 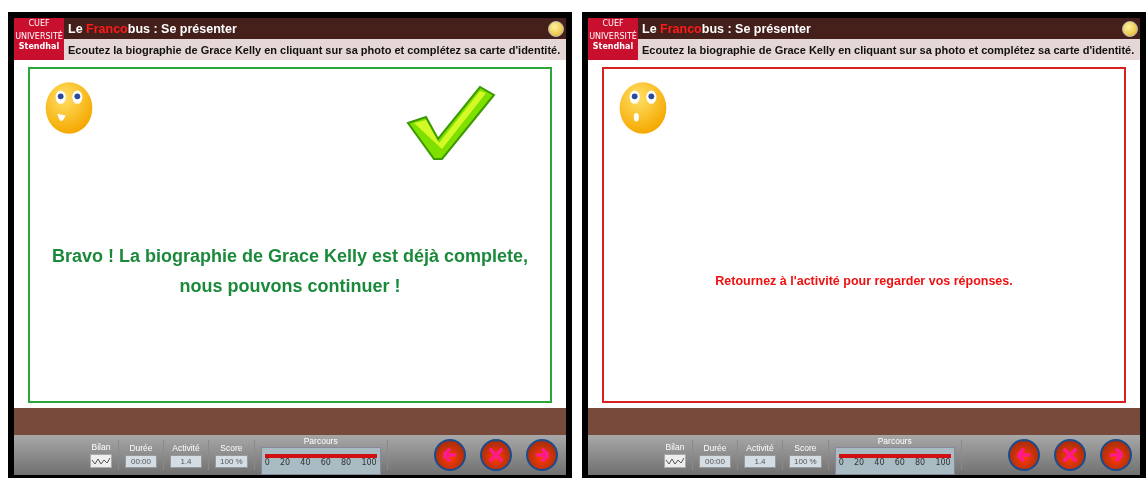 I want to click on feedback-message: Retournez à l'activité pour regarder vos réponses., so click(x=864, y=281).